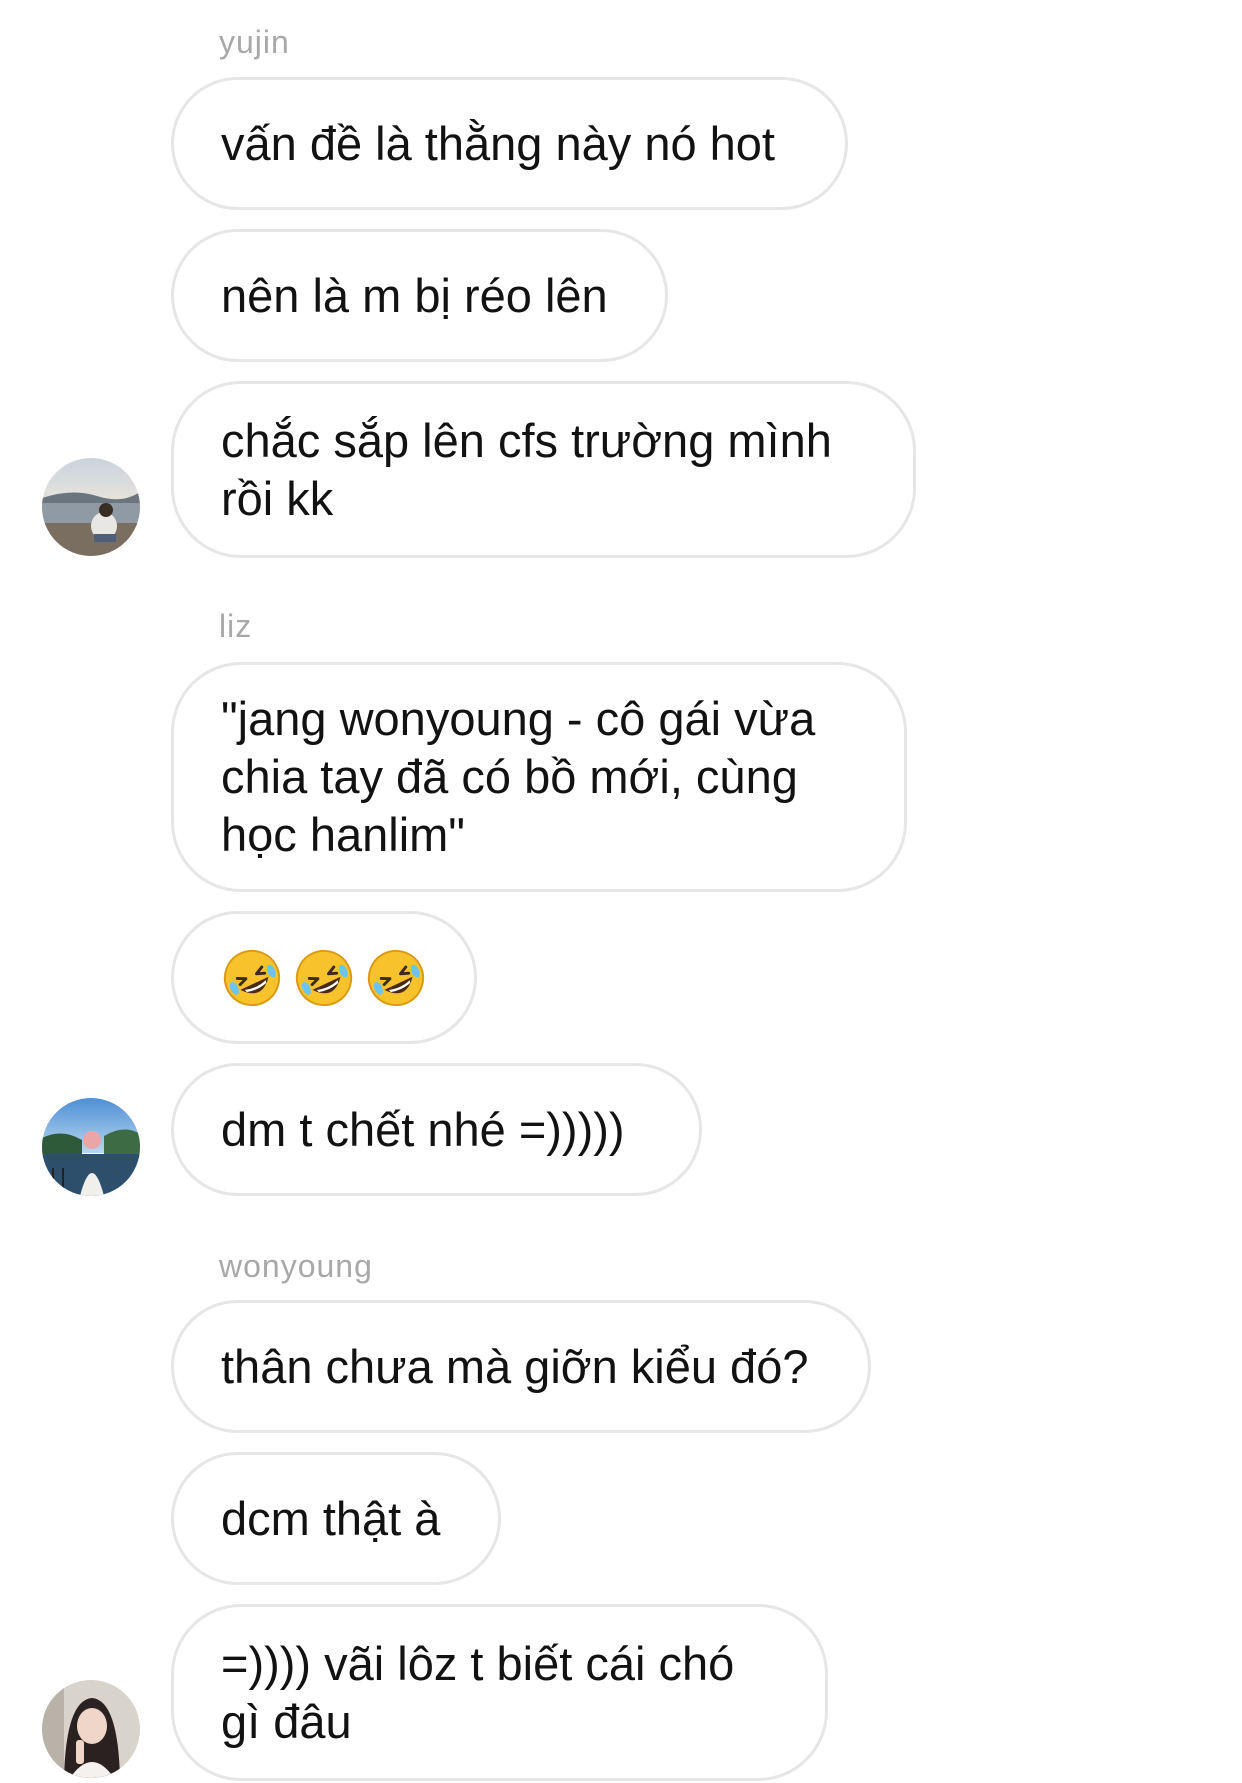 This screenshot has height=1783, width=1242. Describe the element at coordinates (478, 1692) in the screenshot. I see `message-text: =)))) vãi lôz t biết cái chó gì đâu` at that location.